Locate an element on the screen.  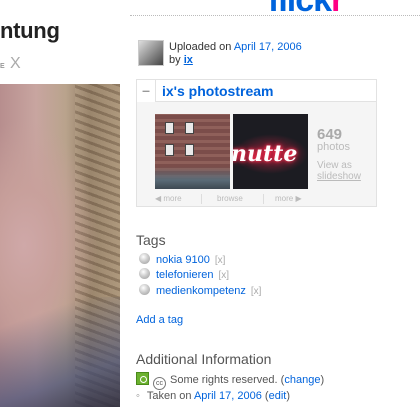
license-text: Some rights reserved. is located at coordinates (224, 380).